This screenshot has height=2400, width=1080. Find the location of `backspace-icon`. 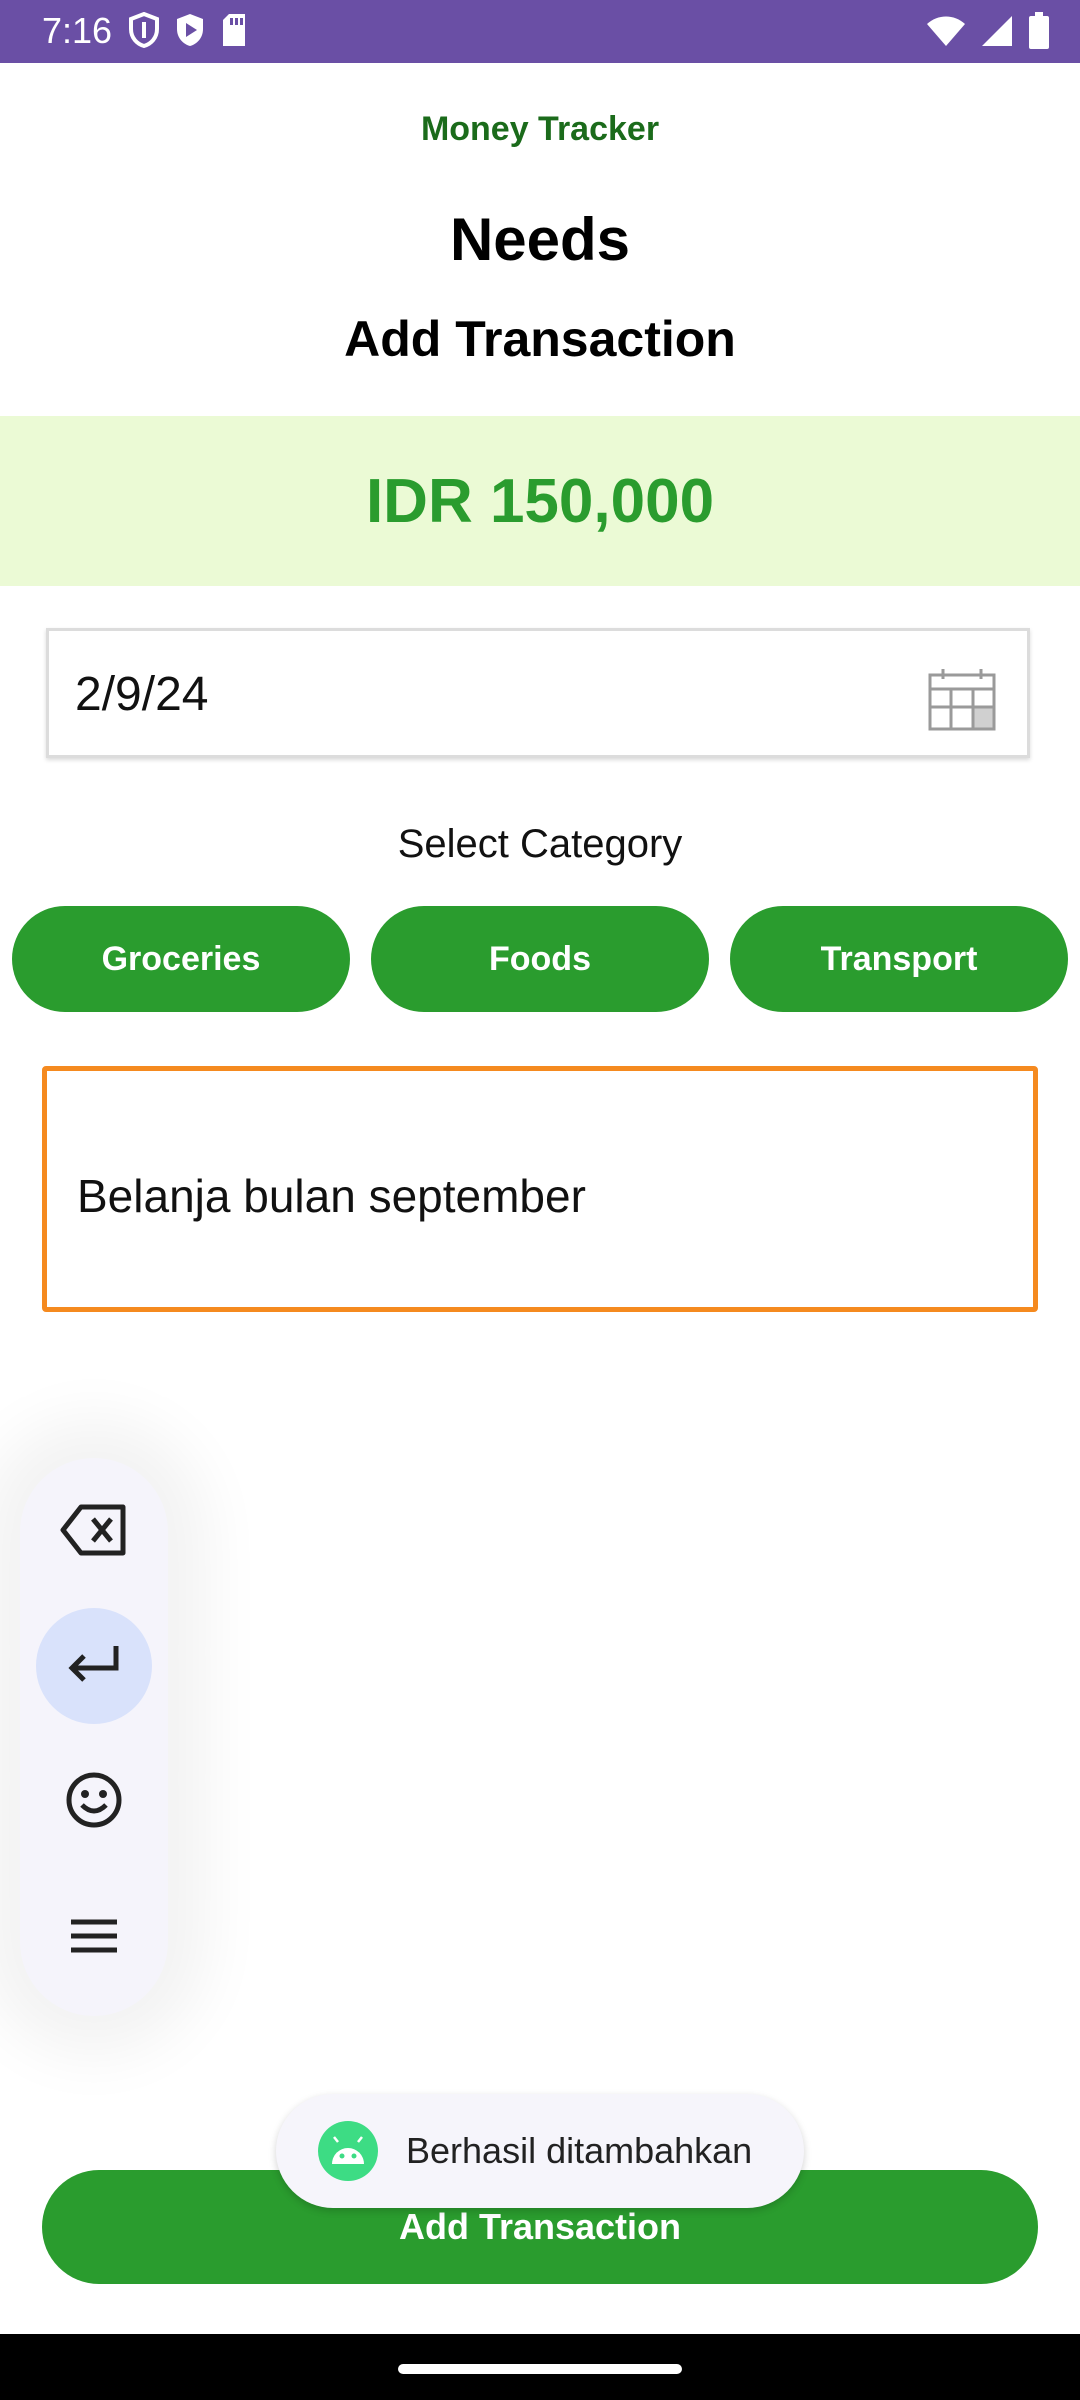

backspace-icon is located at coordinates (94, 1532).